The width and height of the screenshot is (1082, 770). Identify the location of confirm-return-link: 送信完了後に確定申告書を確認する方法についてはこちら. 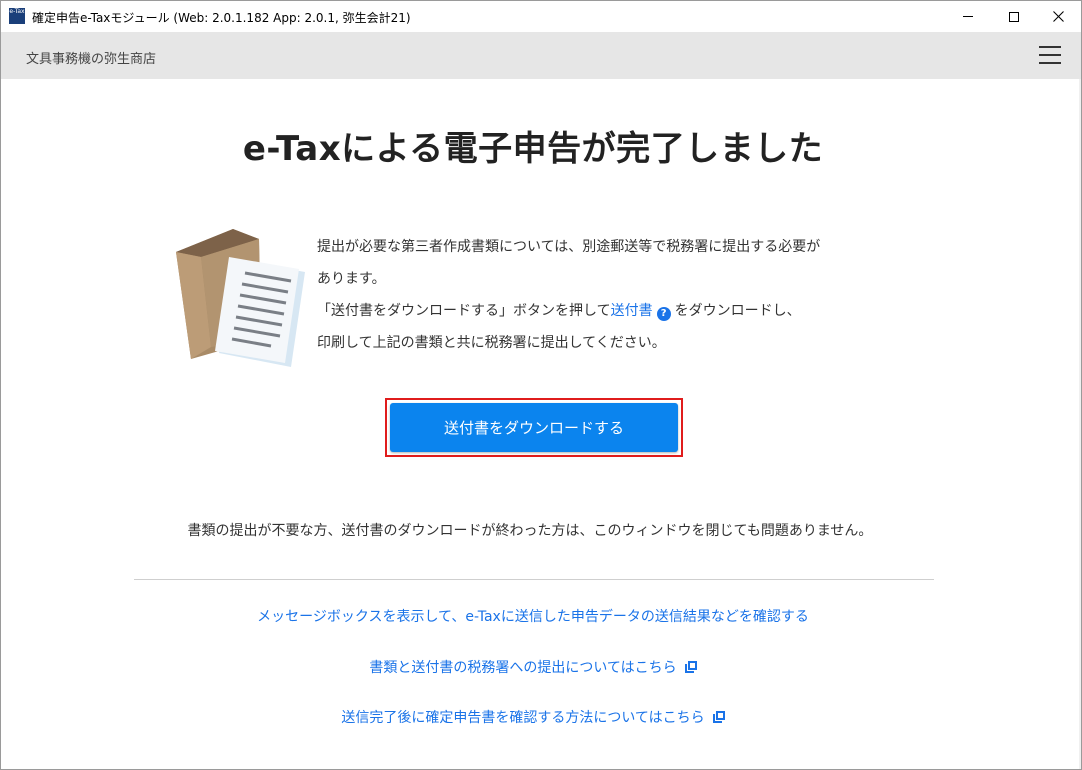
(533, 717).